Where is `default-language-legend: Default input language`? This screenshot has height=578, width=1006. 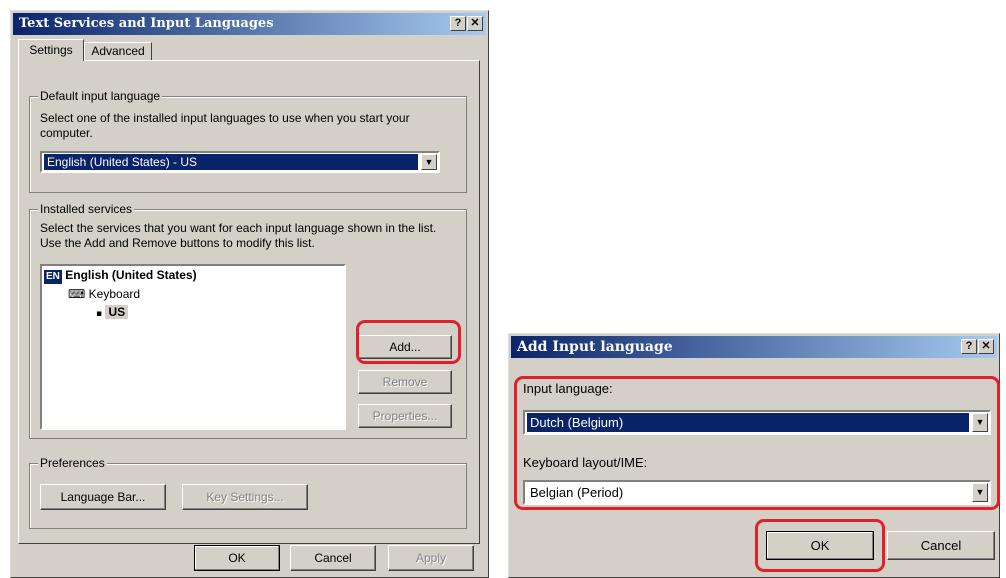 default-language-legend: Default input language is located at coordinates (100, 96).